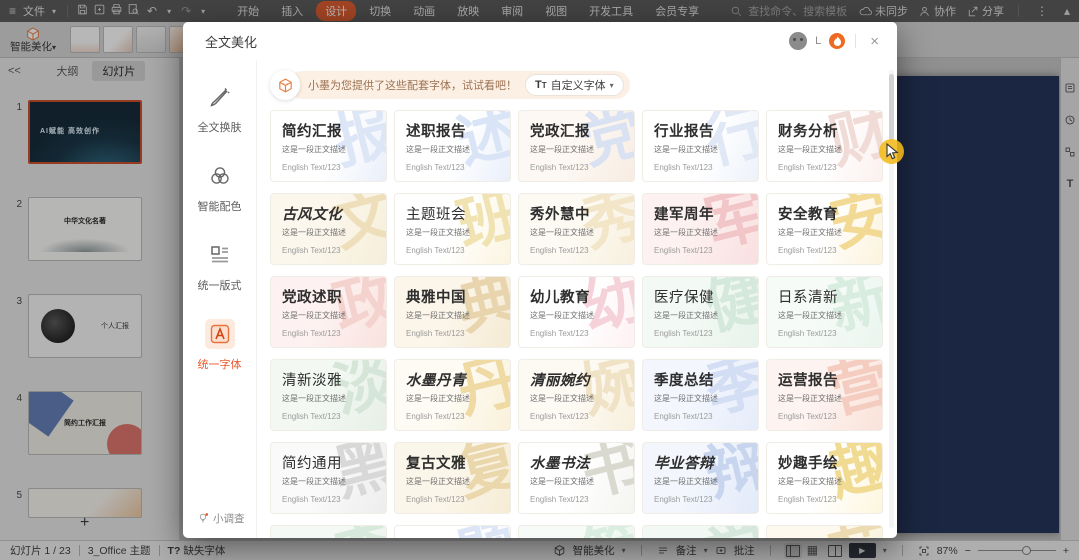  Describe the element at coordinates (700, 536) in the screenshot. I see `card-title: 教学汇报` at that location.